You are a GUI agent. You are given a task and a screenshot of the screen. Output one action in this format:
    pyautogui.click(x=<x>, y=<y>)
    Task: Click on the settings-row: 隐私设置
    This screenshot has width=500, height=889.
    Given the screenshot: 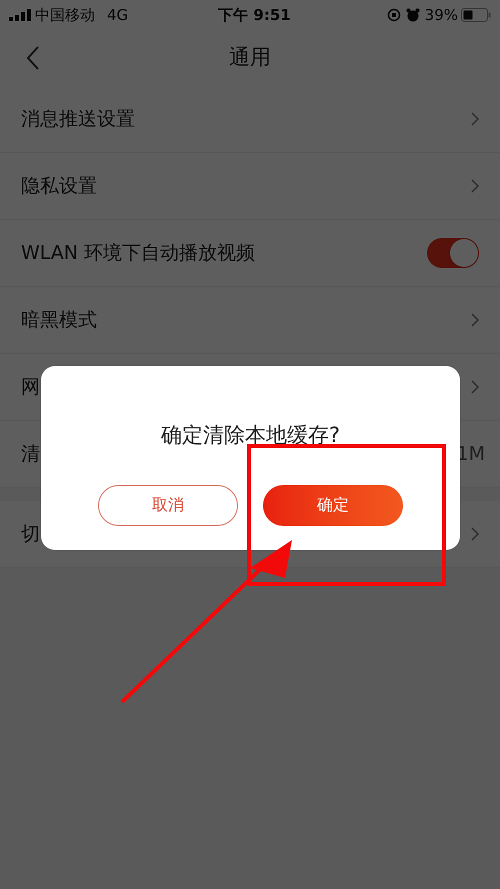 What is the action you would take?
    pyautogui.click(x=250, y=186)
    